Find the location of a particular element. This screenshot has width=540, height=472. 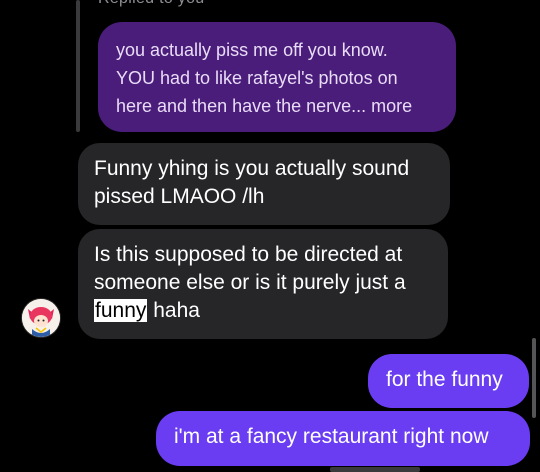

highlighted-text-selection: funny is located at coordinates (121, 310).